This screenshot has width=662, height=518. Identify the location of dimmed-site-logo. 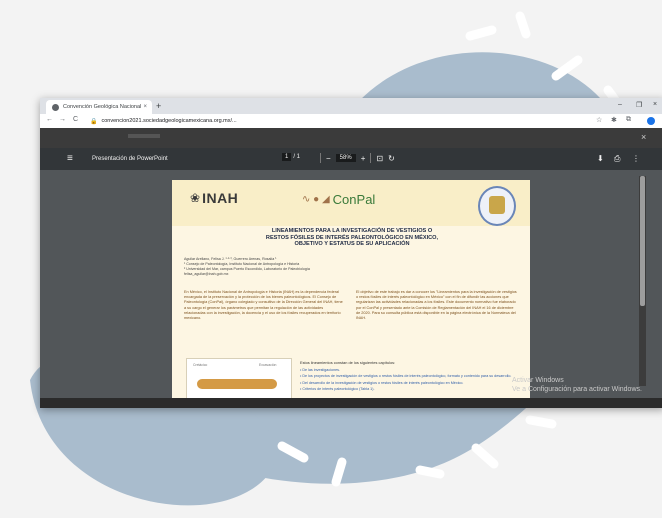
(144, 136).